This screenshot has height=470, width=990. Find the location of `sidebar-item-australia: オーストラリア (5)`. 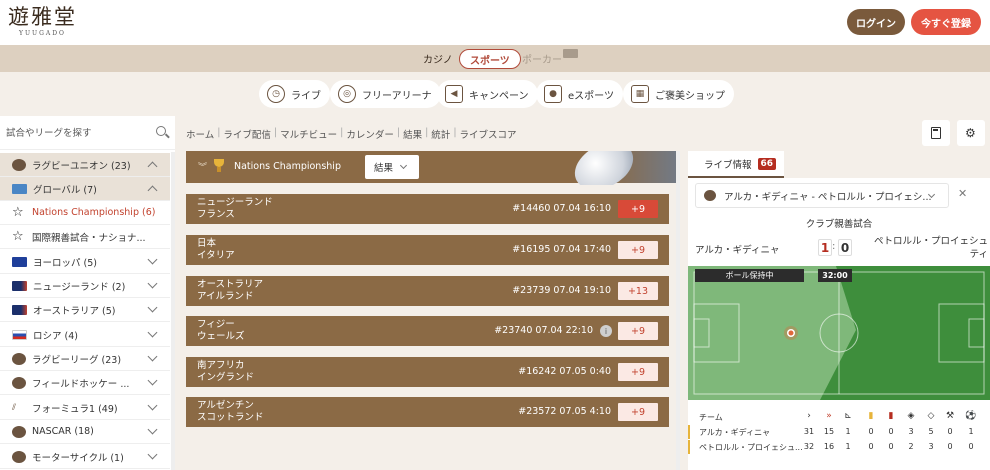

sidebar-item-australia: オーストラリア (5) is located at coordinates (85, 310).